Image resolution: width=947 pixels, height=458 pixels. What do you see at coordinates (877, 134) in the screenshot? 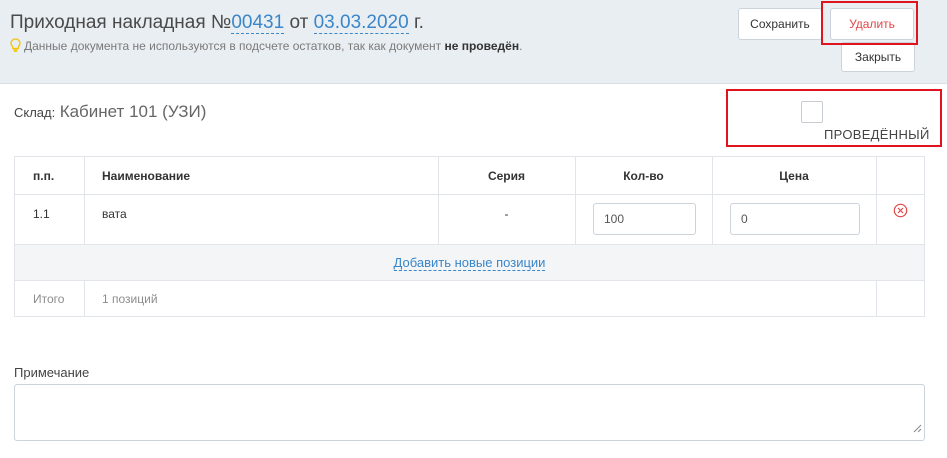
I see `posted-label: ПРОВЕДЁННЫЙ` at bounding box center [877, 134].